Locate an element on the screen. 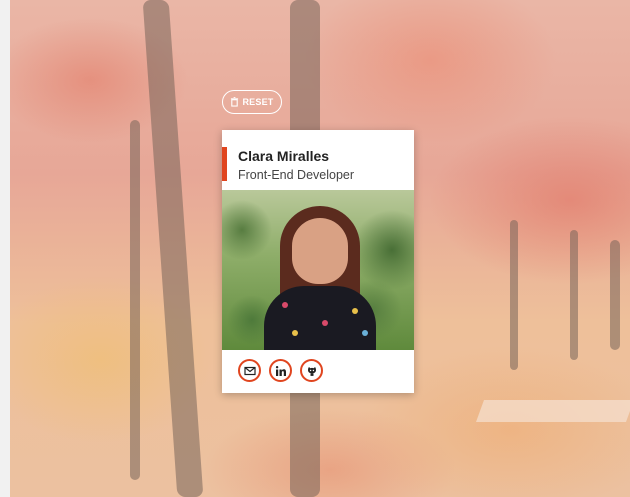  github-icon is located at coordinates (311, 371).